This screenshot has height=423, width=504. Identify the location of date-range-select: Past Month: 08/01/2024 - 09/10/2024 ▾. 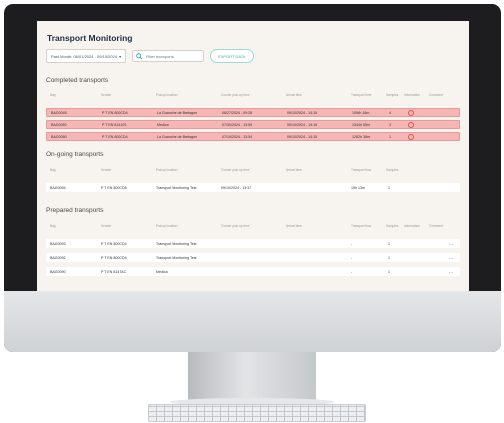
(86, 56).